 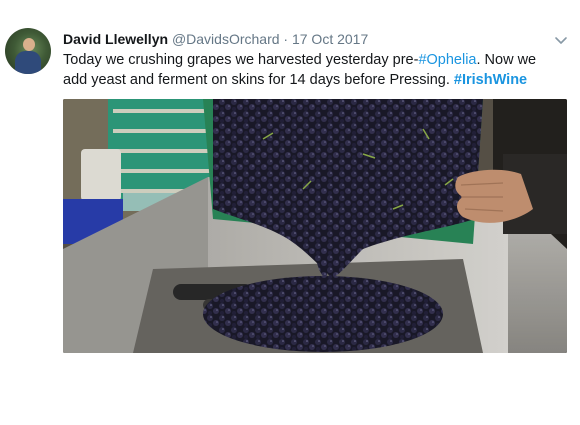 I want to click on avatar-head, so click(x=29, y=44).